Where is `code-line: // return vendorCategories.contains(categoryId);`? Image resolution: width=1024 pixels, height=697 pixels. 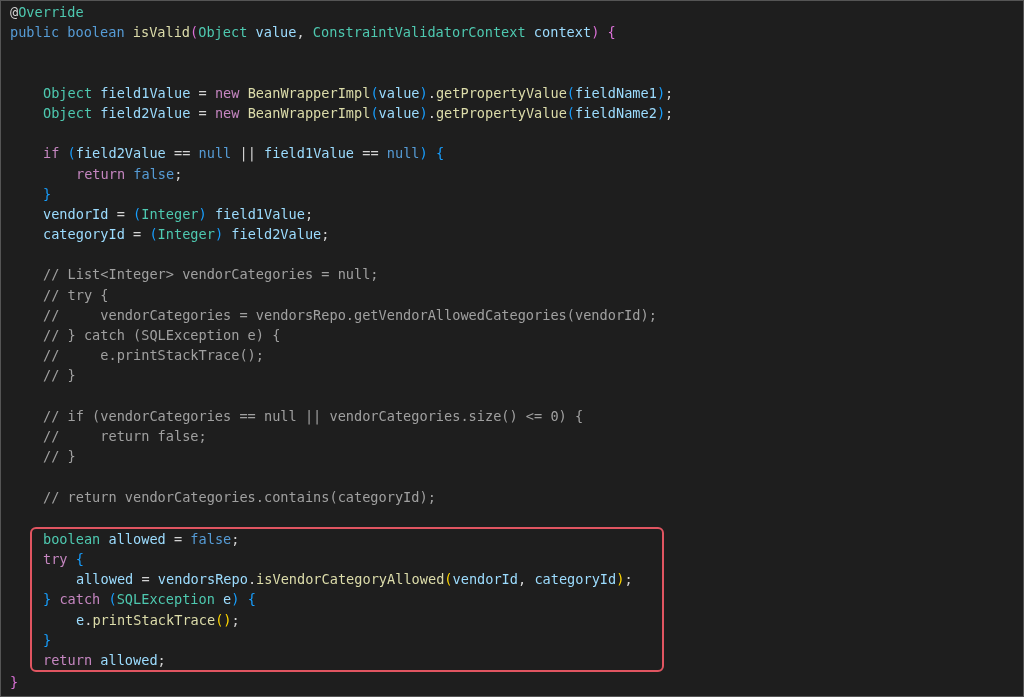
code-line: // return vendorCategories.contains(categoryId); is located at coordinates (239, 496).